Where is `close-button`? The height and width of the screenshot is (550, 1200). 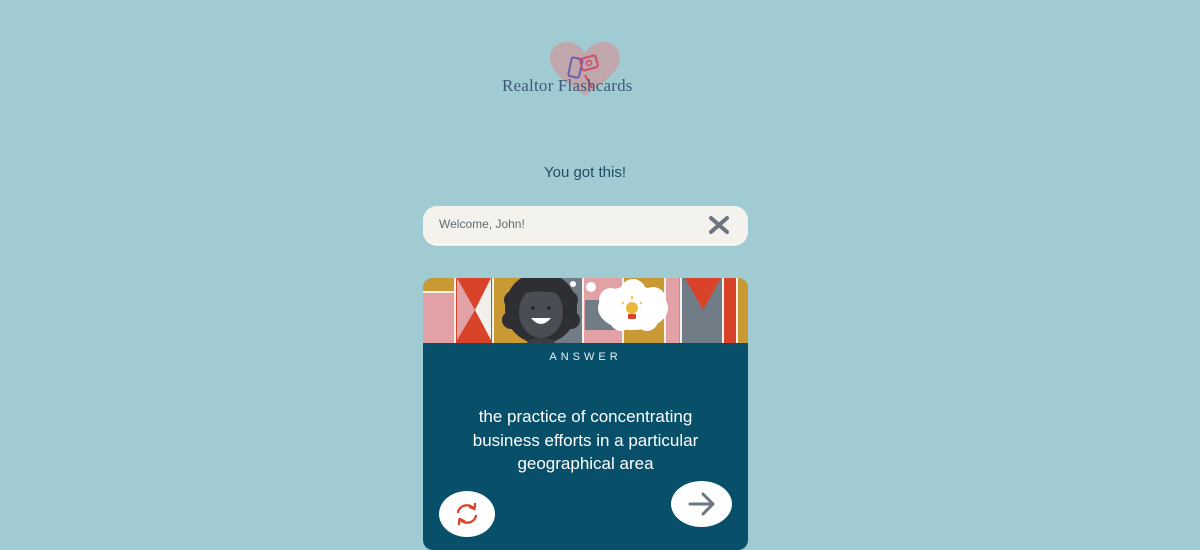 close-button is located at coordinates (719, 225).